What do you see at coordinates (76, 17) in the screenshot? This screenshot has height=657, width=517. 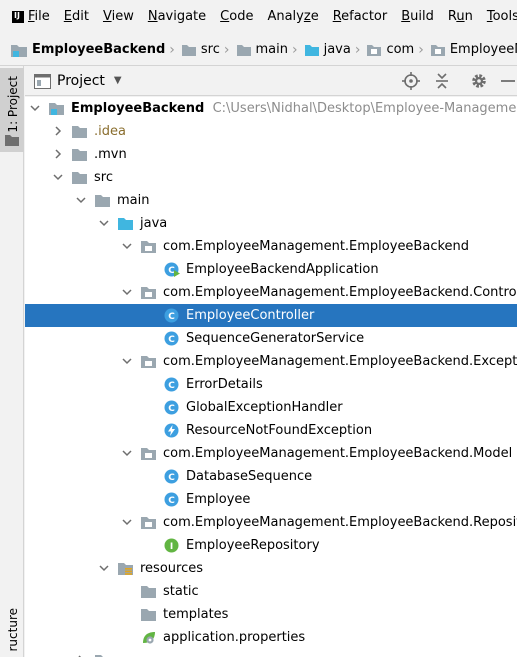 I see `menu-edit: Edit` at bounding box center [76, 17].